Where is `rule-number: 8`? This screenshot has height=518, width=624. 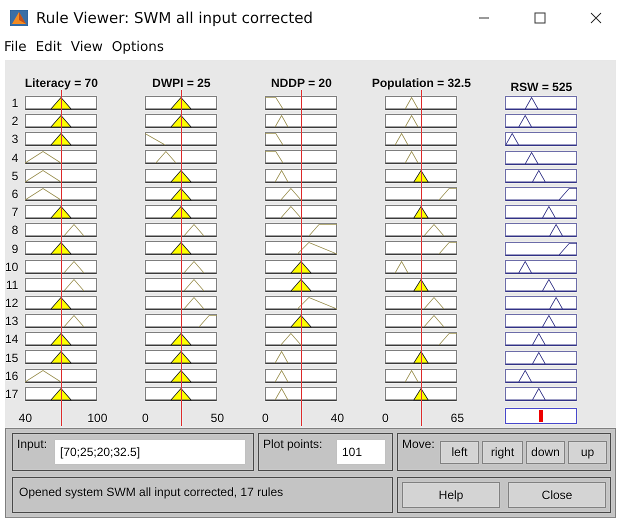 rule-number: 8 is located at coordinates (15, 230).